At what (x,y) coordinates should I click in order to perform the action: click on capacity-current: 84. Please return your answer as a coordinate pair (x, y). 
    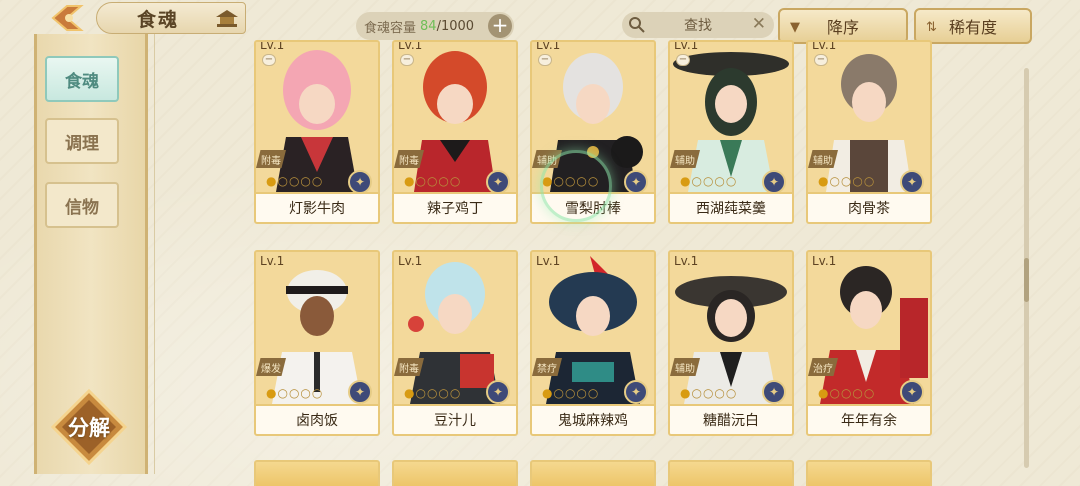
    Looking at the image, I should click on (428, 26).